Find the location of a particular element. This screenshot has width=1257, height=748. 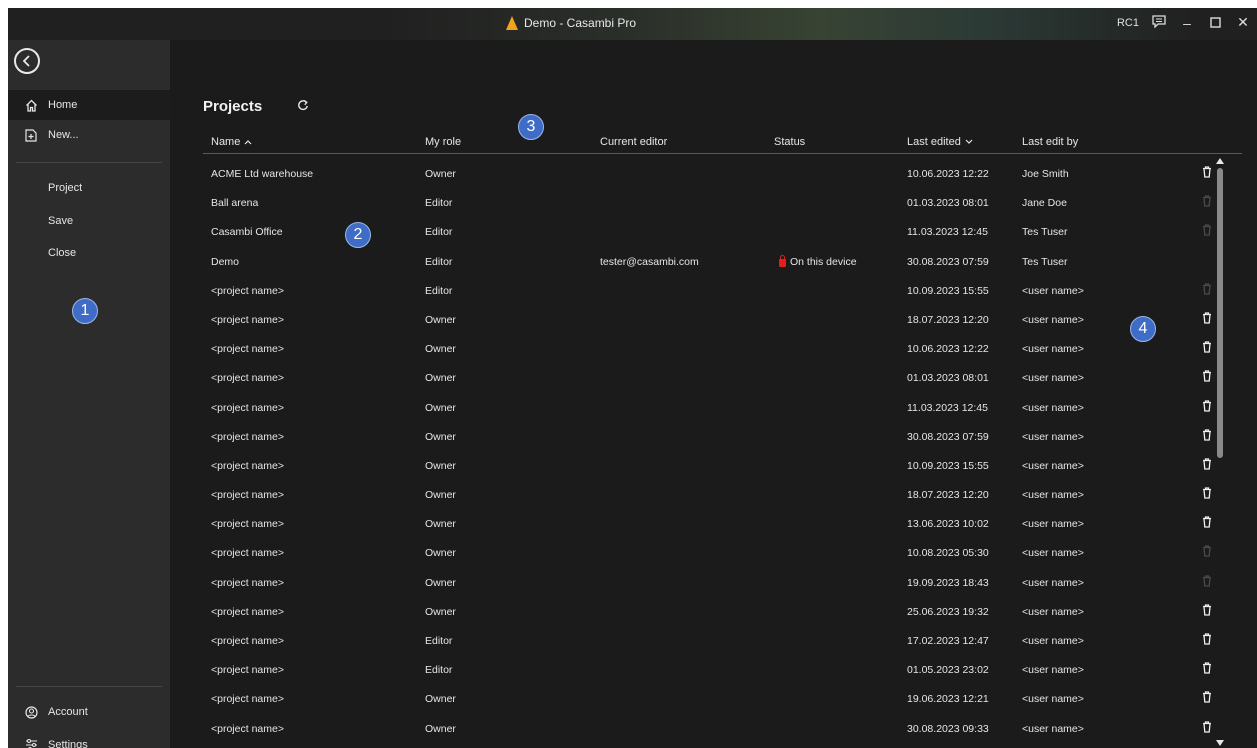

column-header-label: Last edited is located at coordinates (934, 142).